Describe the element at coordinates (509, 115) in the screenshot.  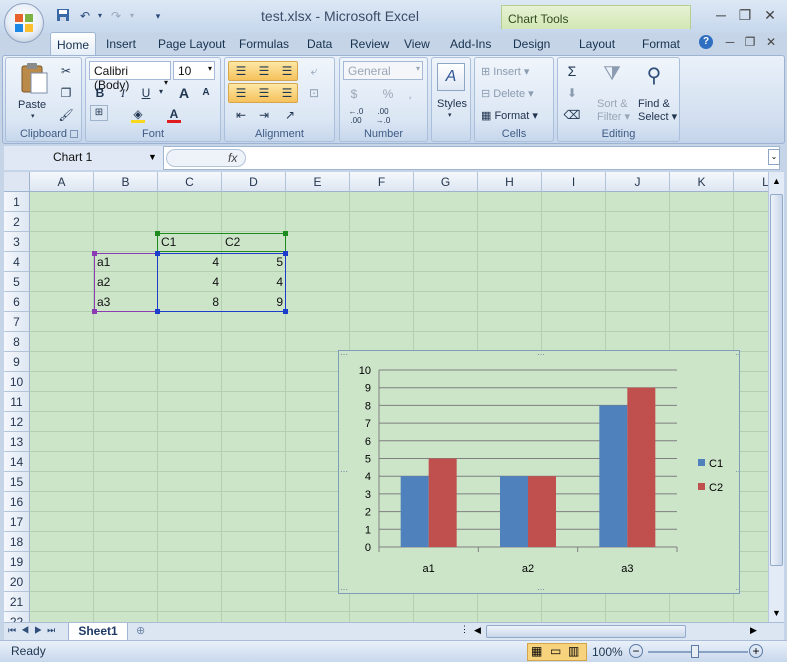
I see `format-cells-button: ▦ Format ▾` at that location.